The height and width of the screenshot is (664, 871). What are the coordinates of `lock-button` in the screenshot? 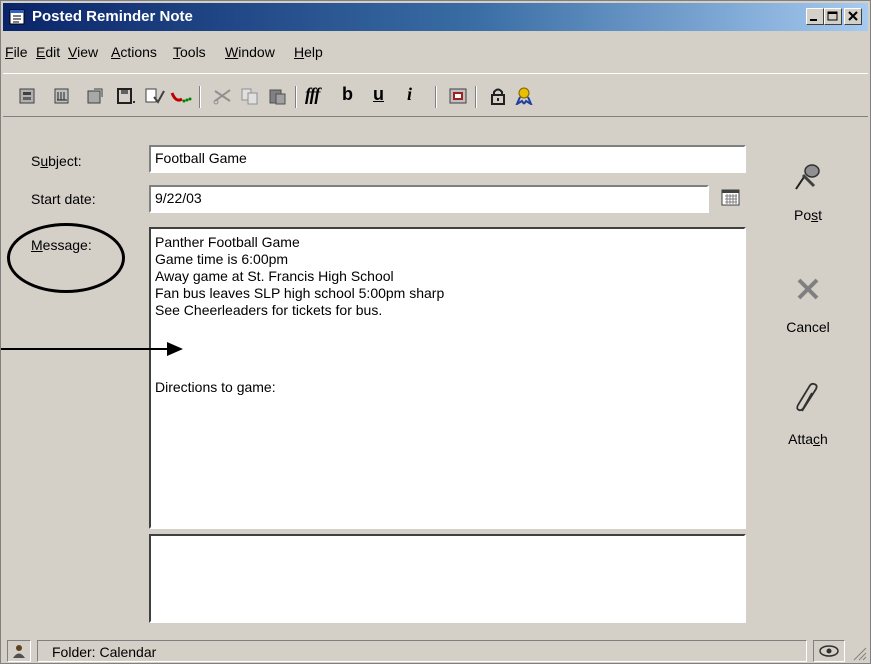 It's located at (498, 96).